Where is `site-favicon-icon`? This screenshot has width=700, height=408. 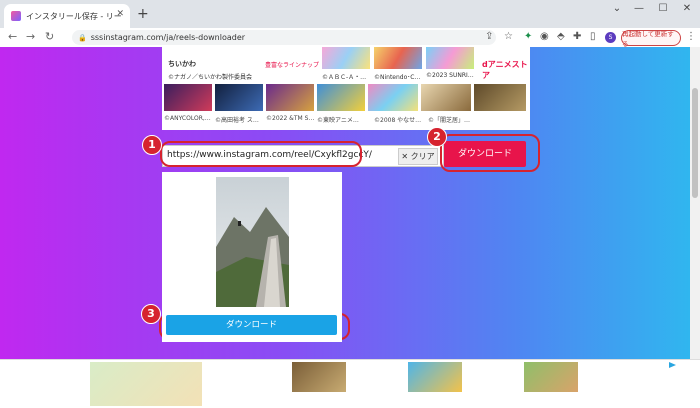 site-favicon-icon is located at coordinates (16, 16).